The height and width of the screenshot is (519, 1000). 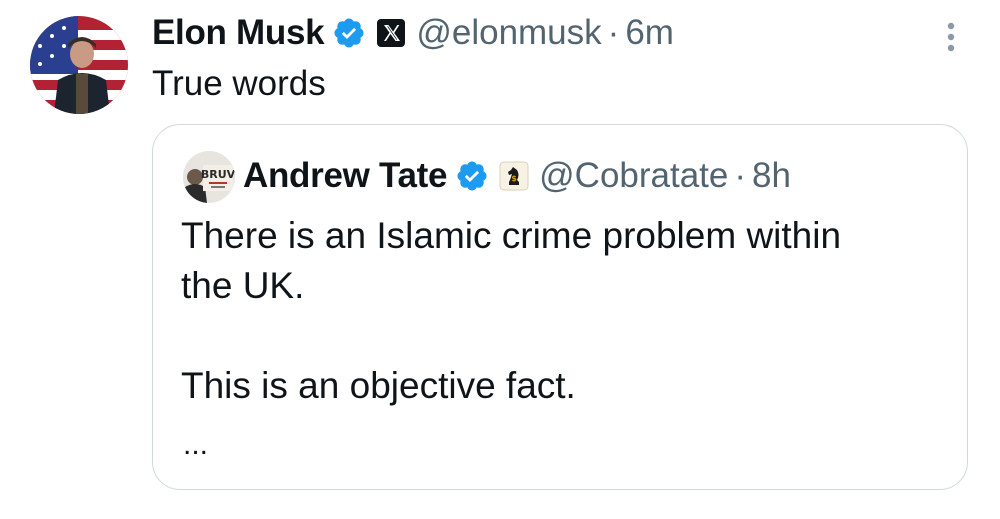 What do you see at coordinates (391, 33) in the screenshot?
I see `x-logo-icon` at bounding box center [391, 33].